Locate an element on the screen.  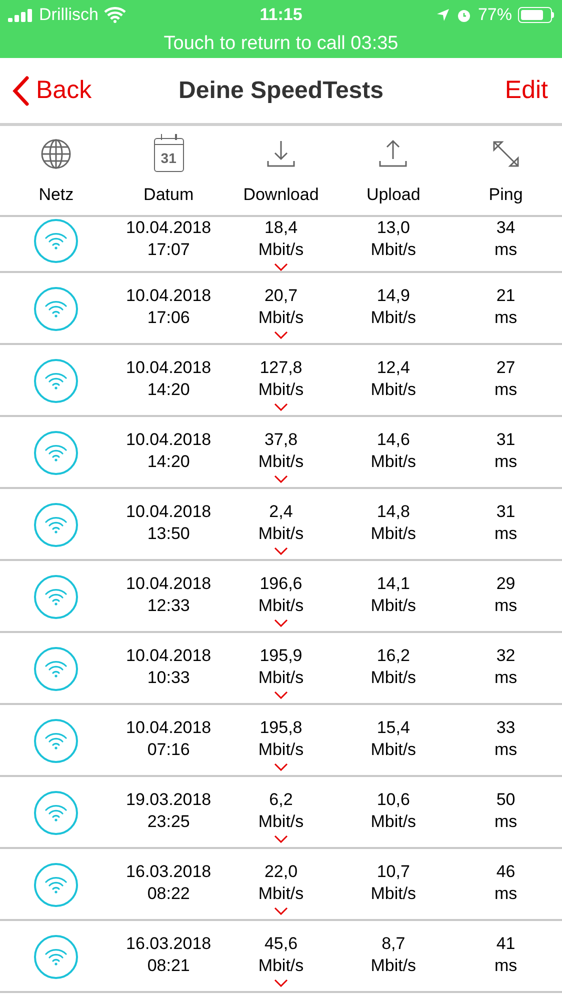
chevron-left-icon is located at coordinates (21, 91).